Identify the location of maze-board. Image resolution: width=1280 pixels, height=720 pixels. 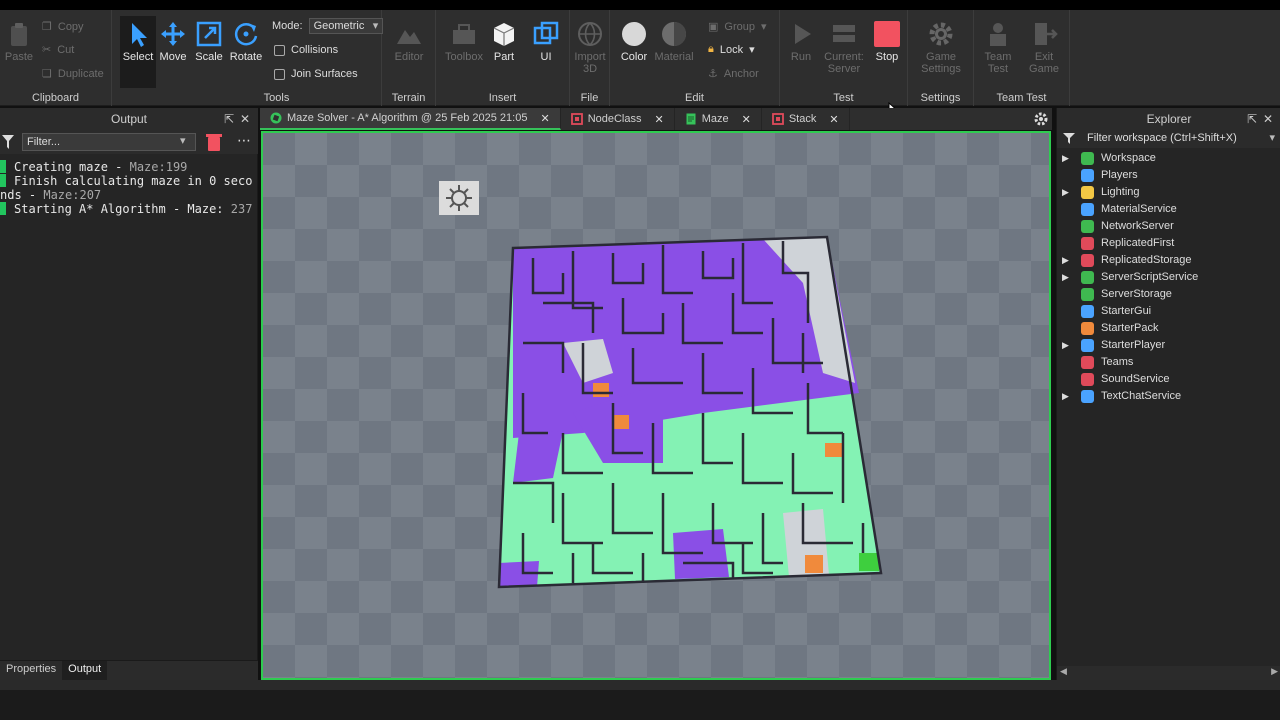
(690, 412).